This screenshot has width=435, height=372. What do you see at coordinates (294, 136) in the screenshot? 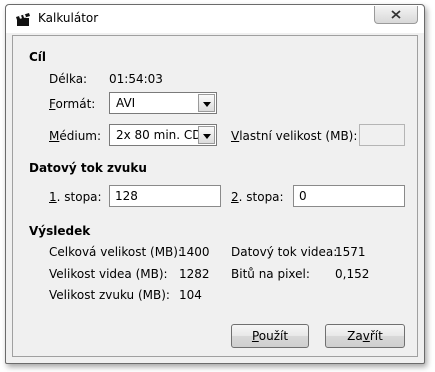
I see `custom-size-label: Vlastní velikost (MB):` at bounding box center [294, 136].